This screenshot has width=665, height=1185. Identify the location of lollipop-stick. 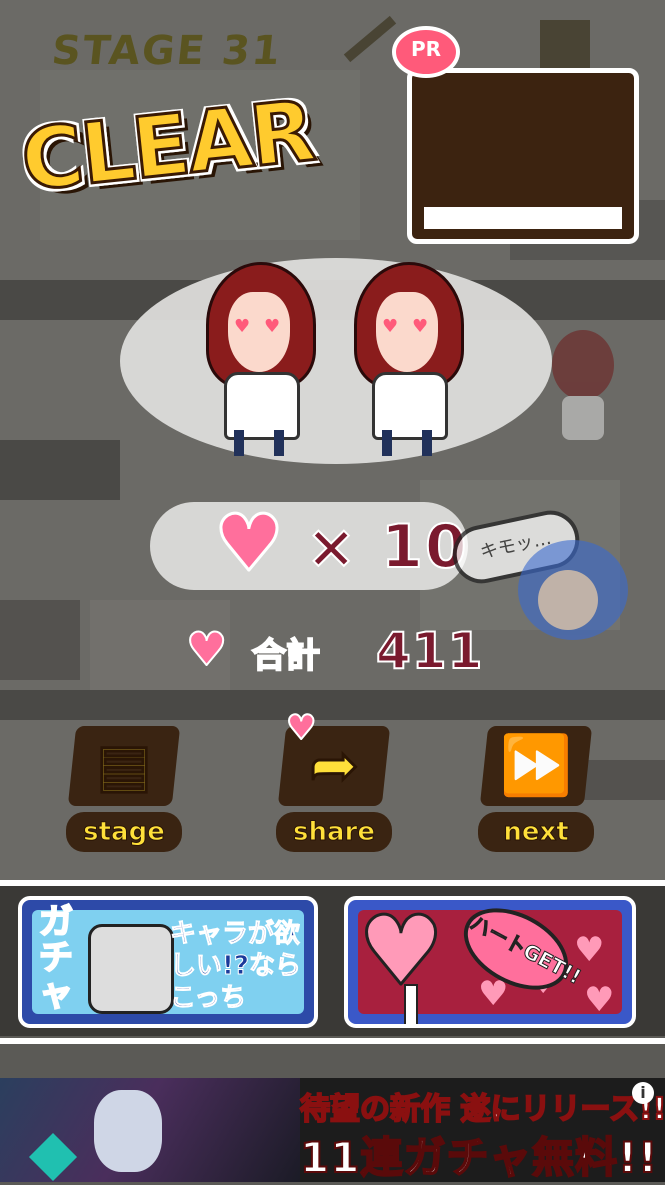
(411, 1004).